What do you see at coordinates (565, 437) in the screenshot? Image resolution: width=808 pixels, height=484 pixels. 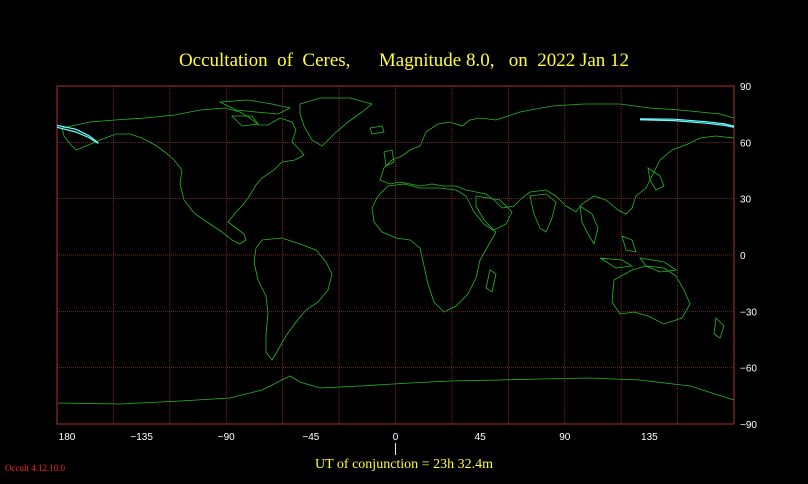 I see `lon-tick-label: 90` at bounding box center [565, 437].